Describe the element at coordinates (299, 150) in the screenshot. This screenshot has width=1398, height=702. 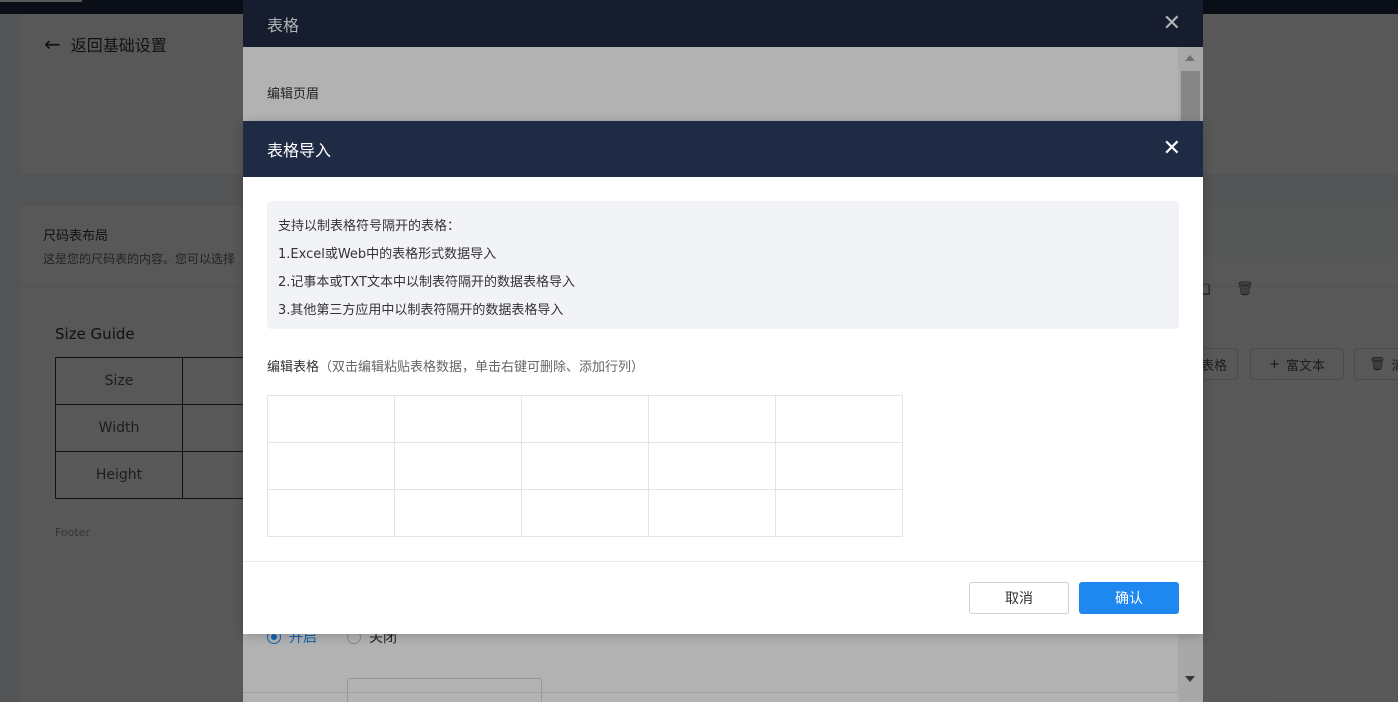
I see `import-dialog-title: 表格导入` at that location.